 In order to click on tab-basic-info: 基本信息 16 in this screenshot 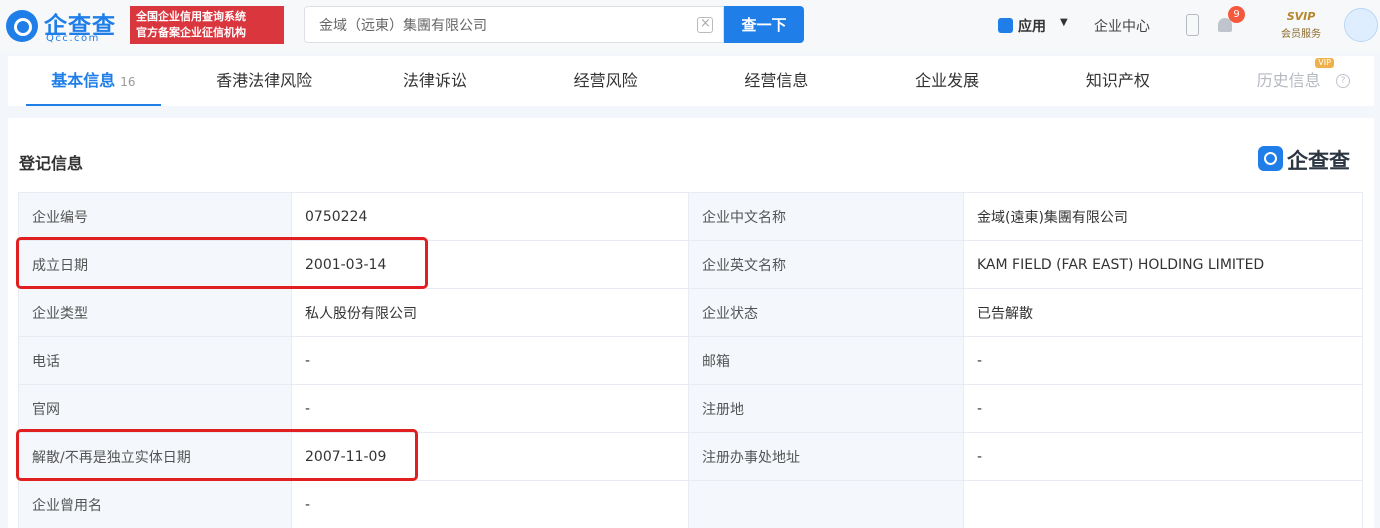, I will do `click(93, 81)`.